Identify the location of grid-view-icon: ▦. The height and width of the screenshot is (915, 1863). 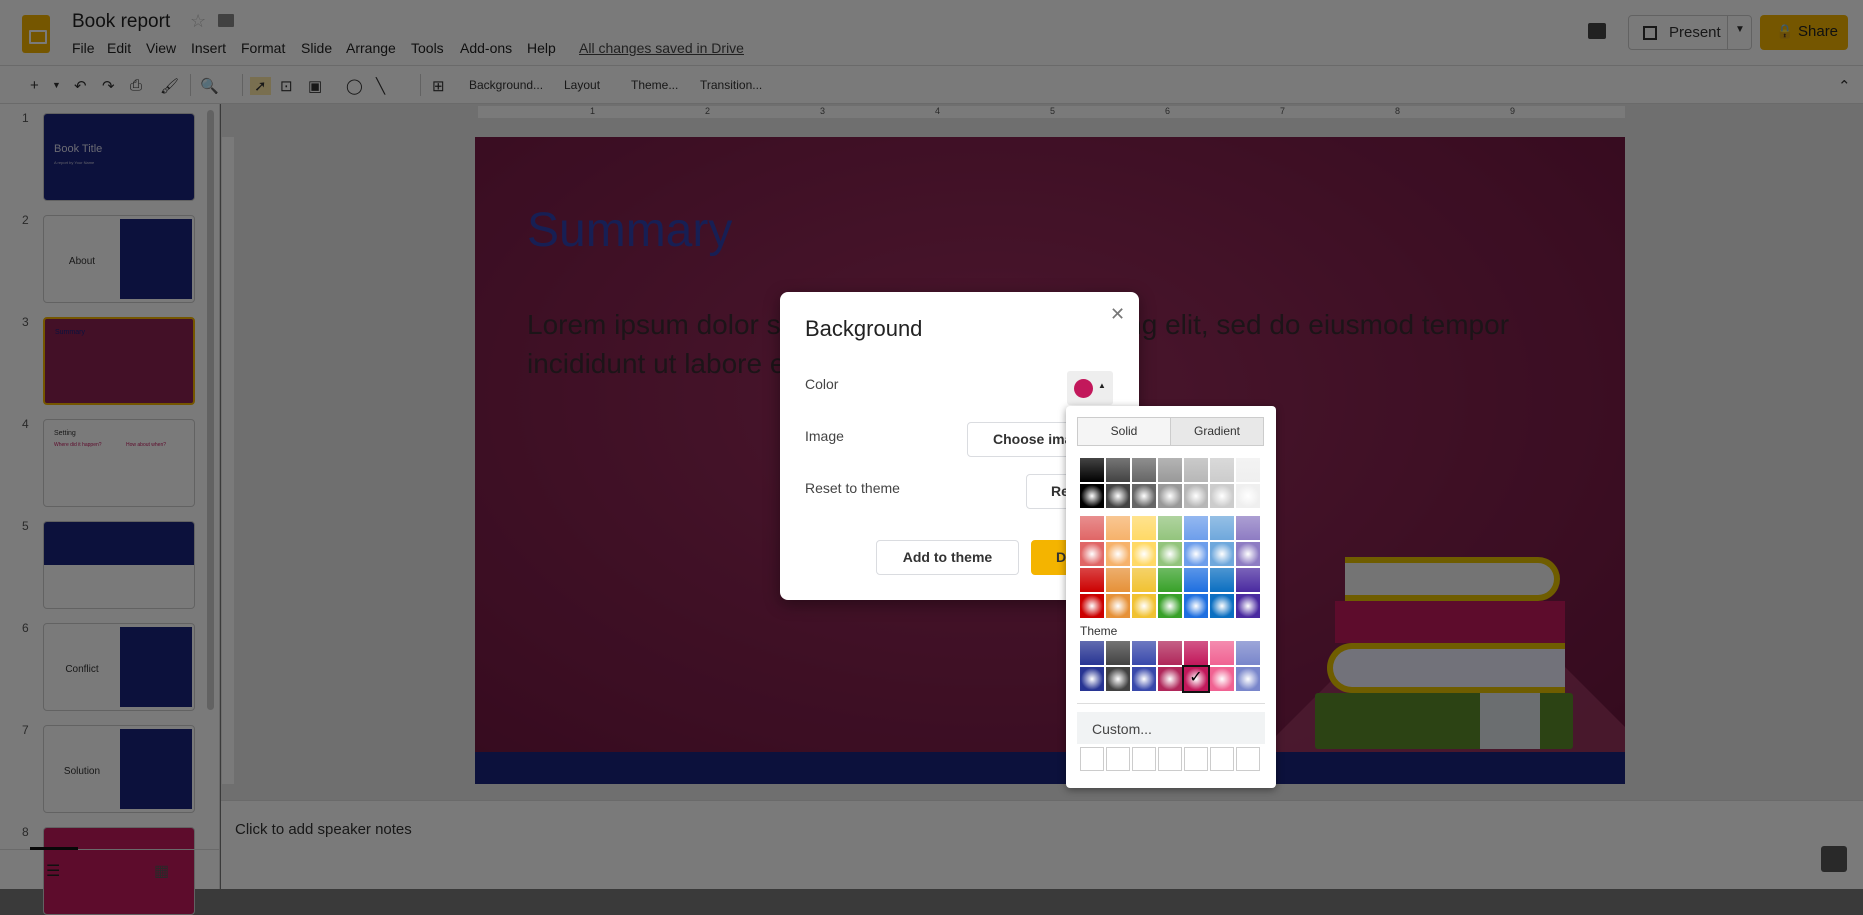
(161, 871).